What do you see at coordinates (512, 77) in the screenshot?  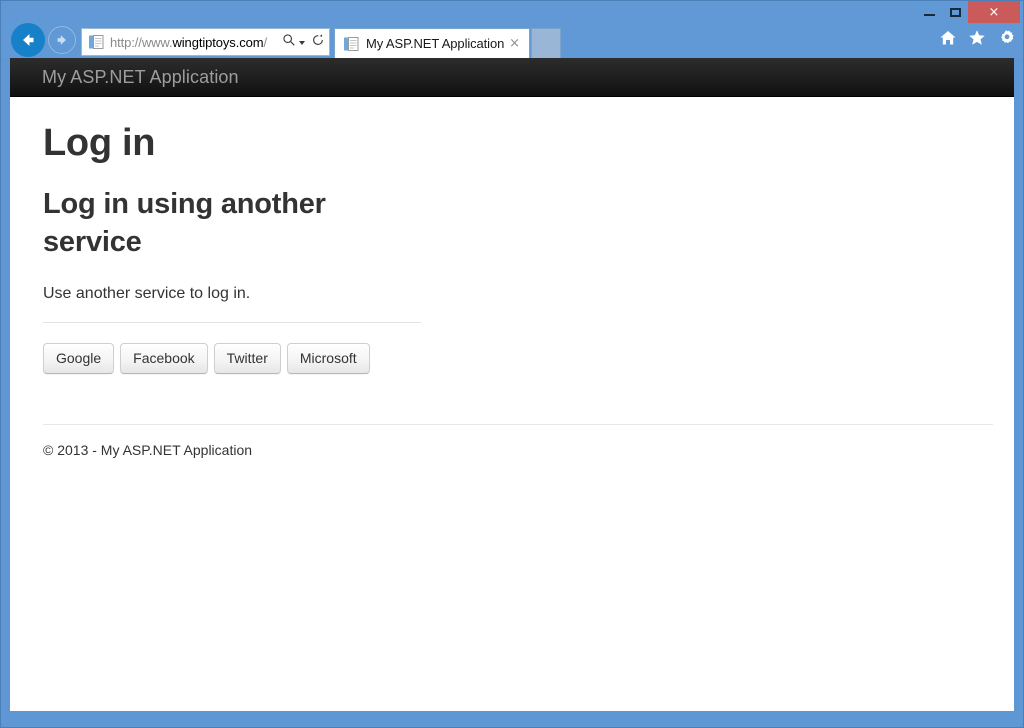 I see `app-navbar: My ASP.NET Application` at bounding box center [512, 77].